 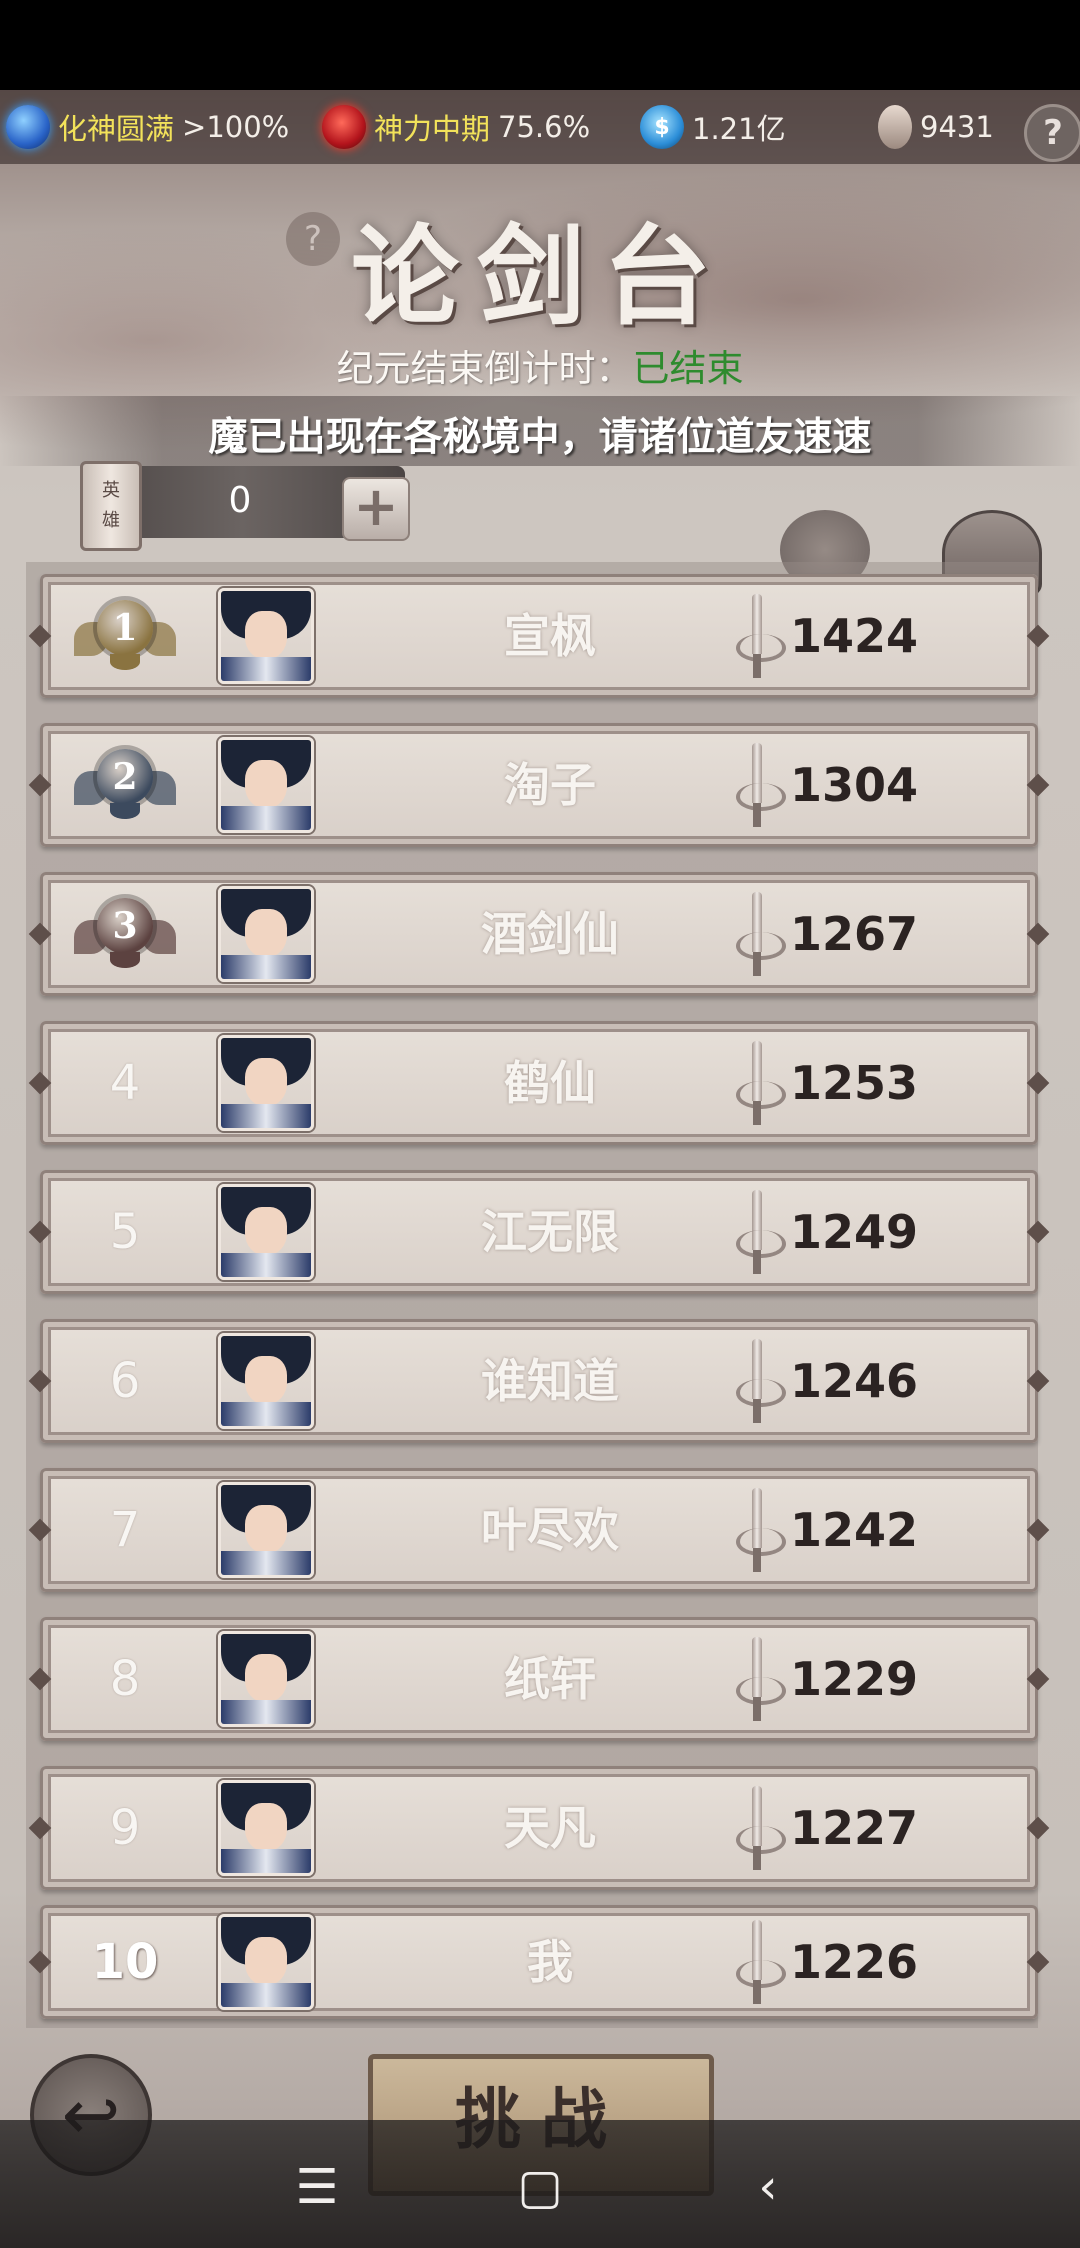 I want to click on ranking-row: 3 酒剑仙 1267, so click(x=539, y=934).